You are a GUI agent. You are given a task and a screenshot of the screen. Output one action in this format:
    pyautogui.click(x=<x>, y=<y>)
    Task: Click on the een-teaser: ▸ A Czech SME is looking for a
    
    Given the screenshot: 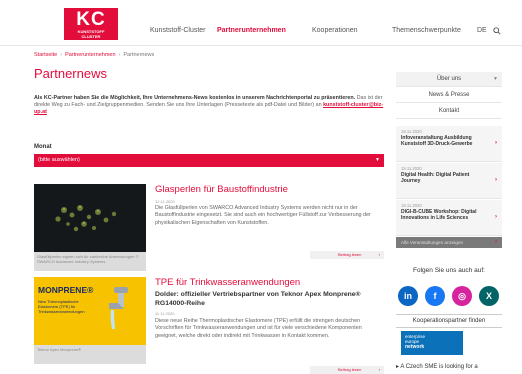 What is the action you would take?
    pyautogui.click(x=437, y=366)
    